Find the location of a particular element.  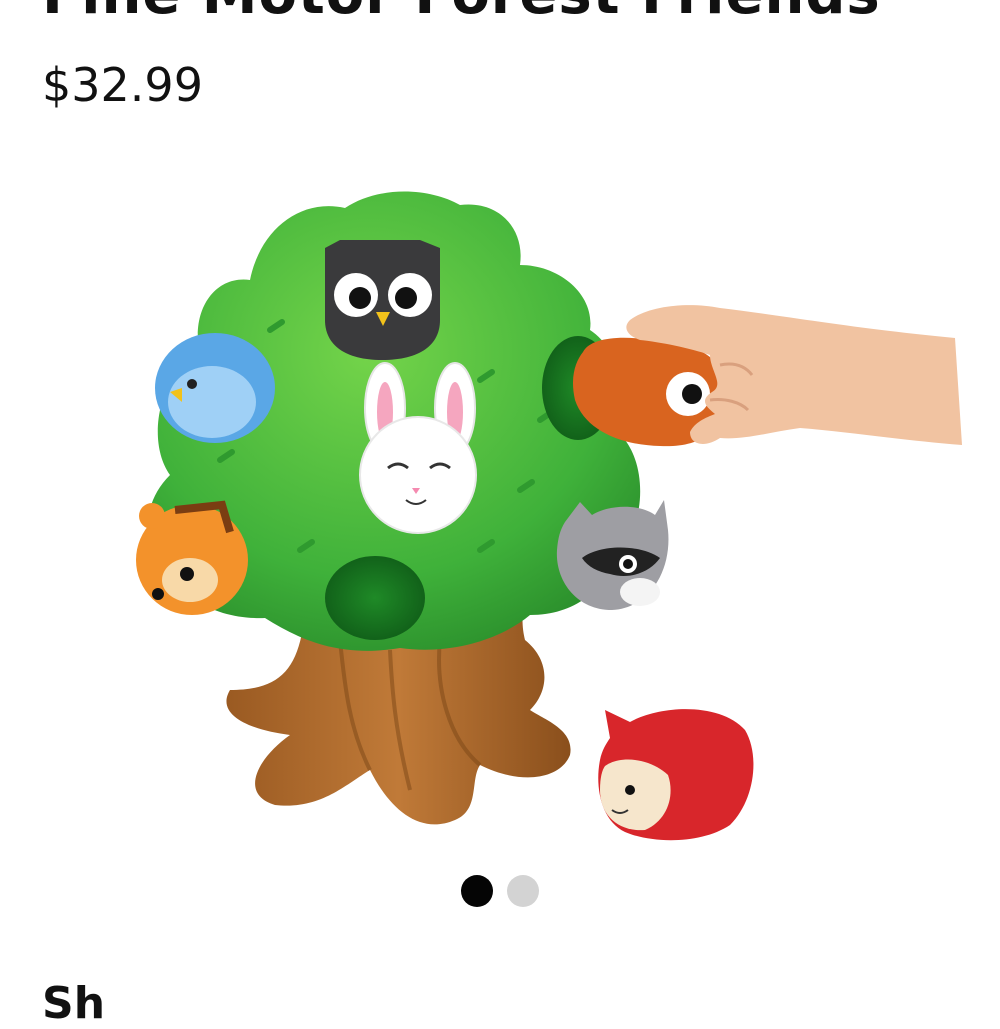

tree-hole is located at coordinates (375, 598).